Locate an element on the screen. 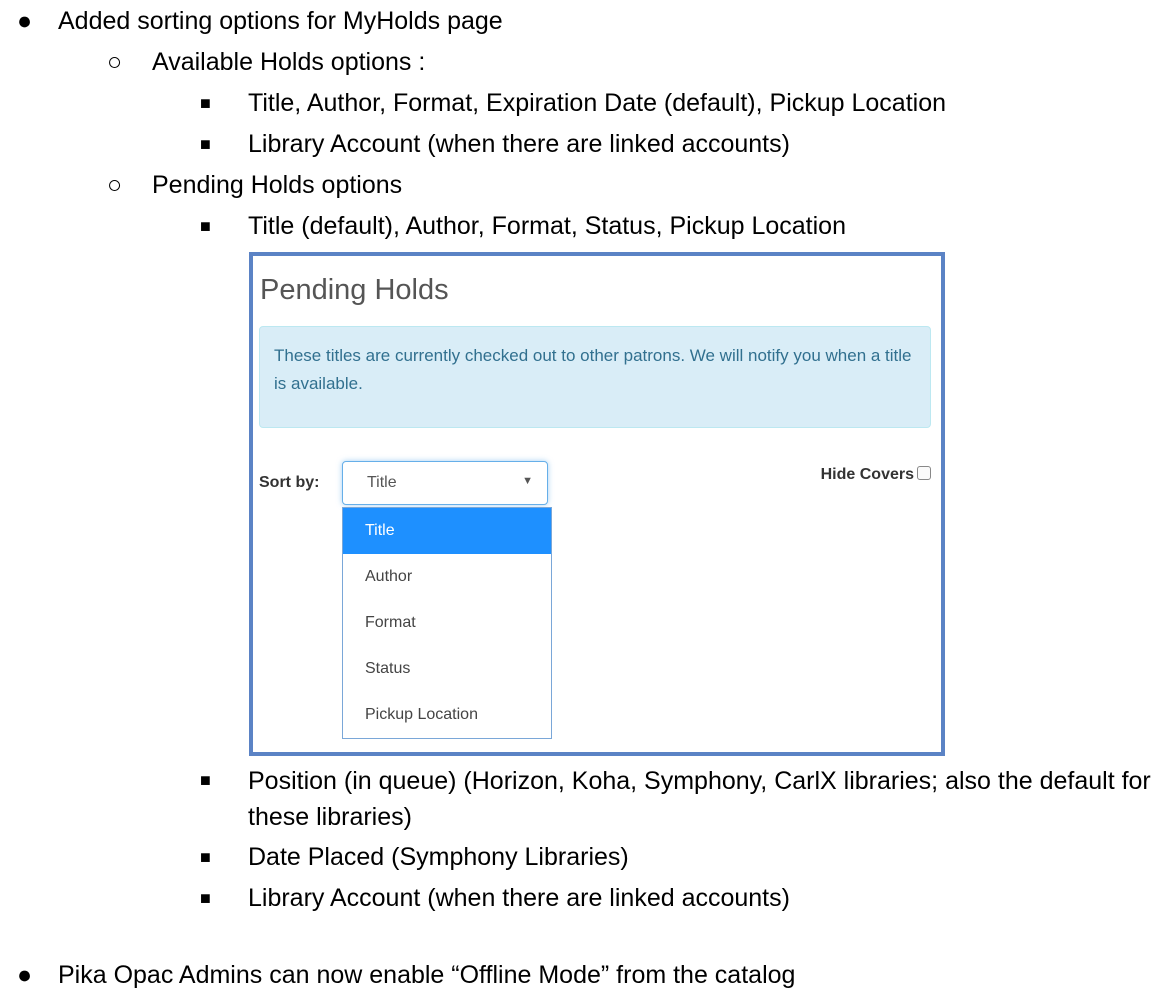 This screenshot has height=1003, width=1173. panel-title: Pending Holds is located at coordinates (354, 290).